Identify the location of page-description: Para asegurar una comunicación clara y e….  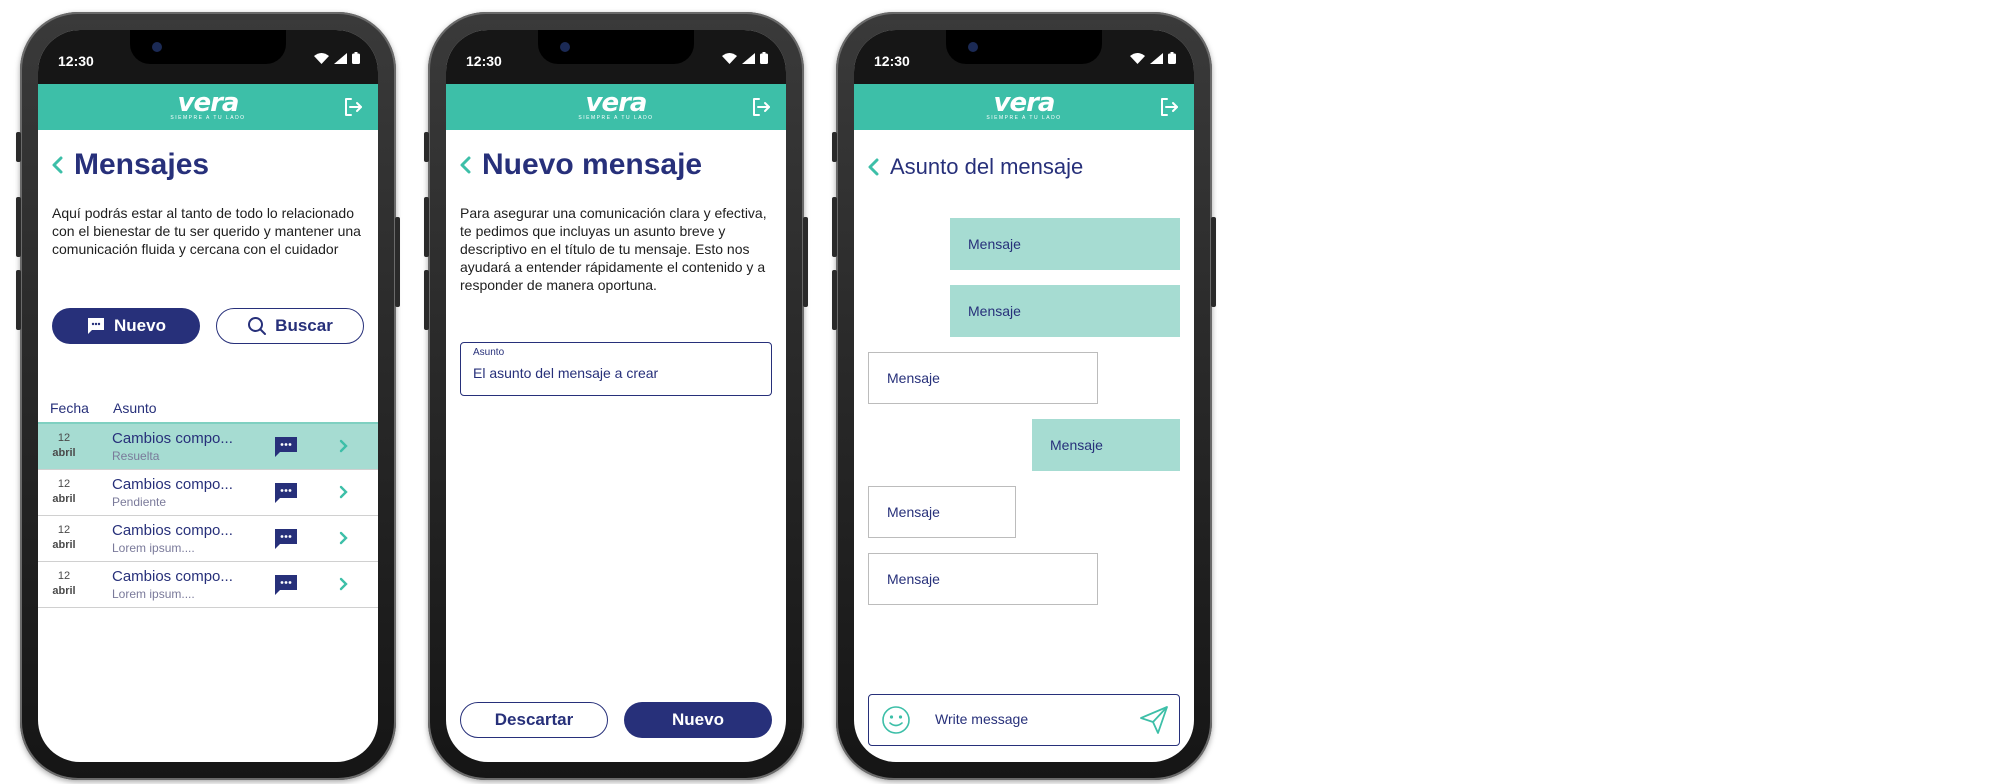
(613, 249).